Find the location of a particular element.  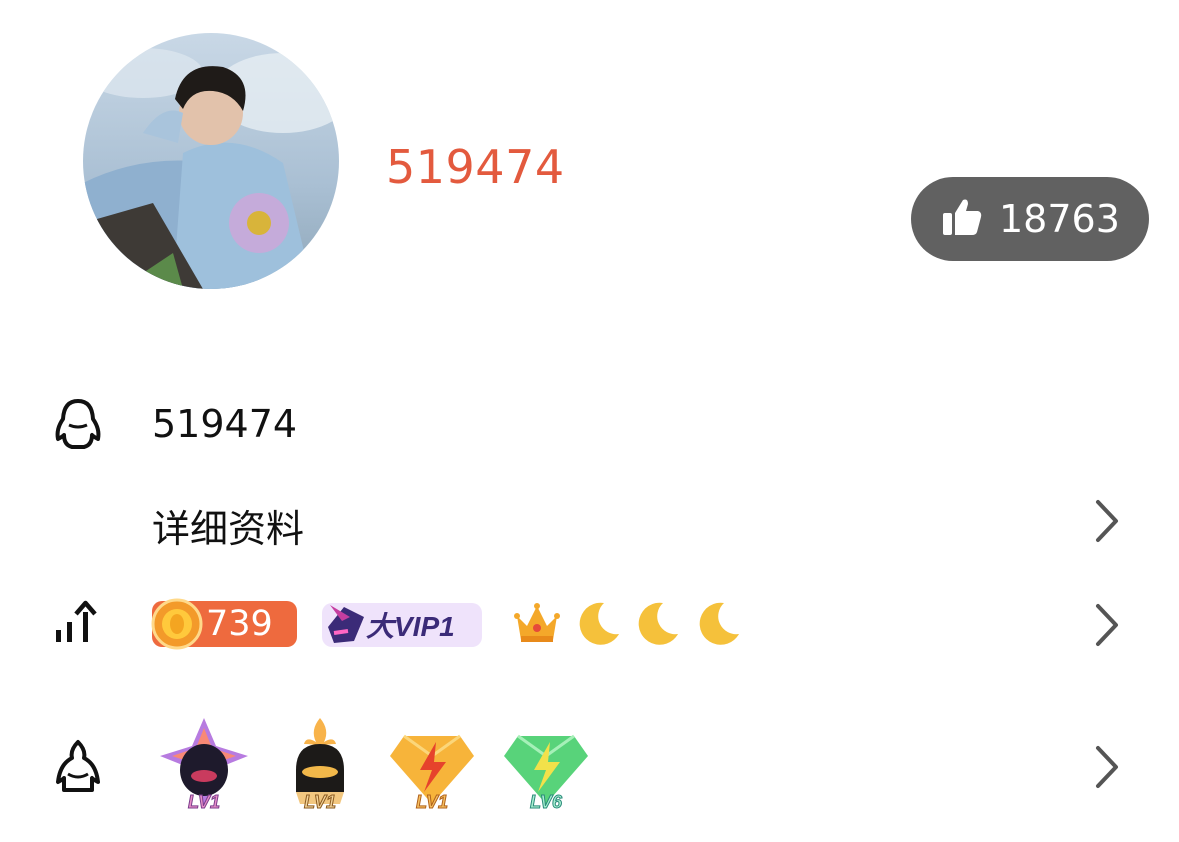

lightning-diamond-badge: LV1 is located at coordinates (432, 773).